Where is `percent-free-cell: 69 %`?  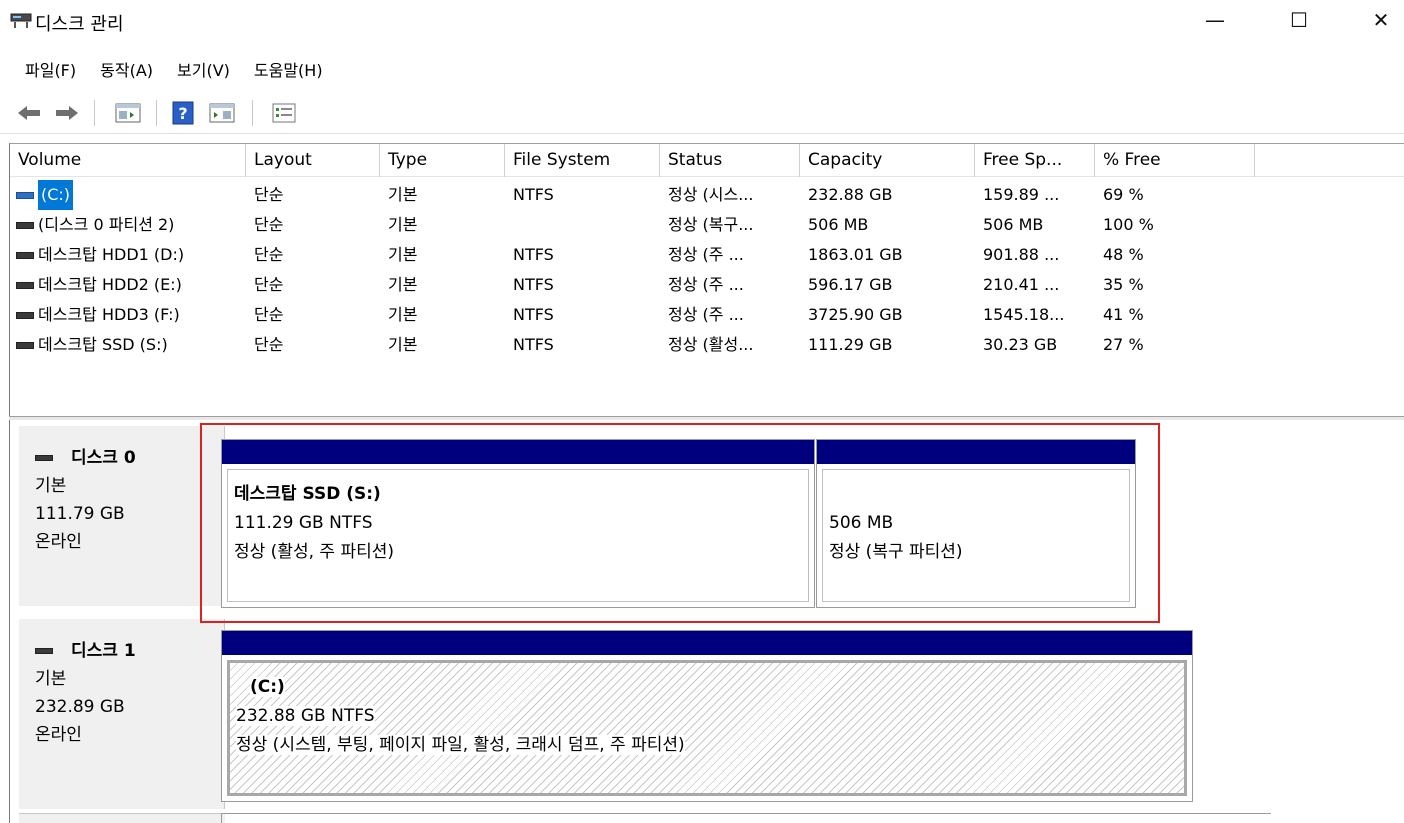
percent-free-cell: 69 % is located at coordinates (1123, 194).